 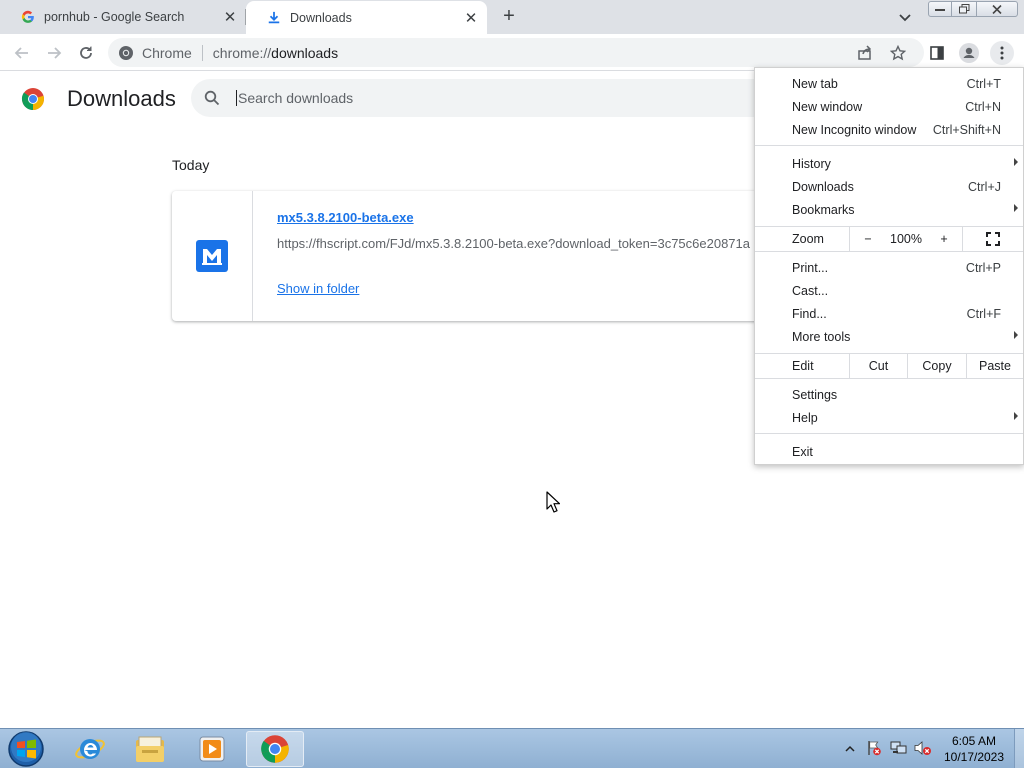 What do you see at coordinates (212, 98) in the screenshot?
I see `search-icon` at bounding box center [212, 98].